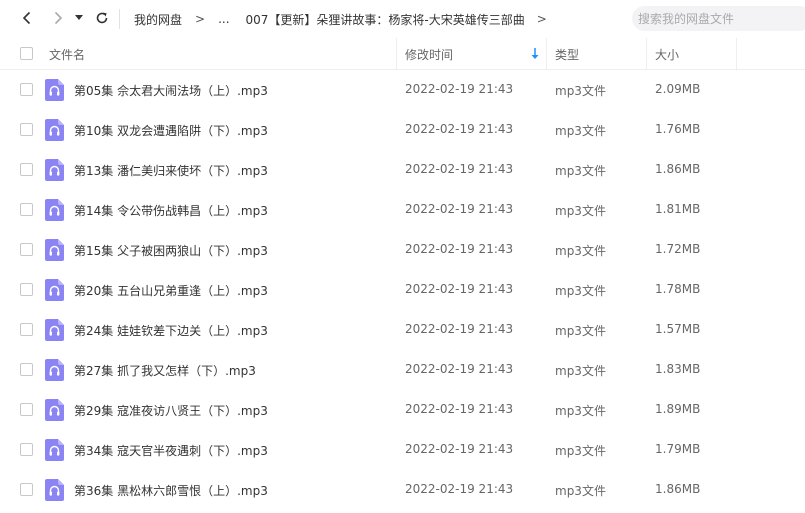 This screenshot has height=513, width=805. Describe the element at coordinates (165, 370) in the screenshot. I see `file-name: 第27集 抓了我又怎样（下）.mp3` at that location.